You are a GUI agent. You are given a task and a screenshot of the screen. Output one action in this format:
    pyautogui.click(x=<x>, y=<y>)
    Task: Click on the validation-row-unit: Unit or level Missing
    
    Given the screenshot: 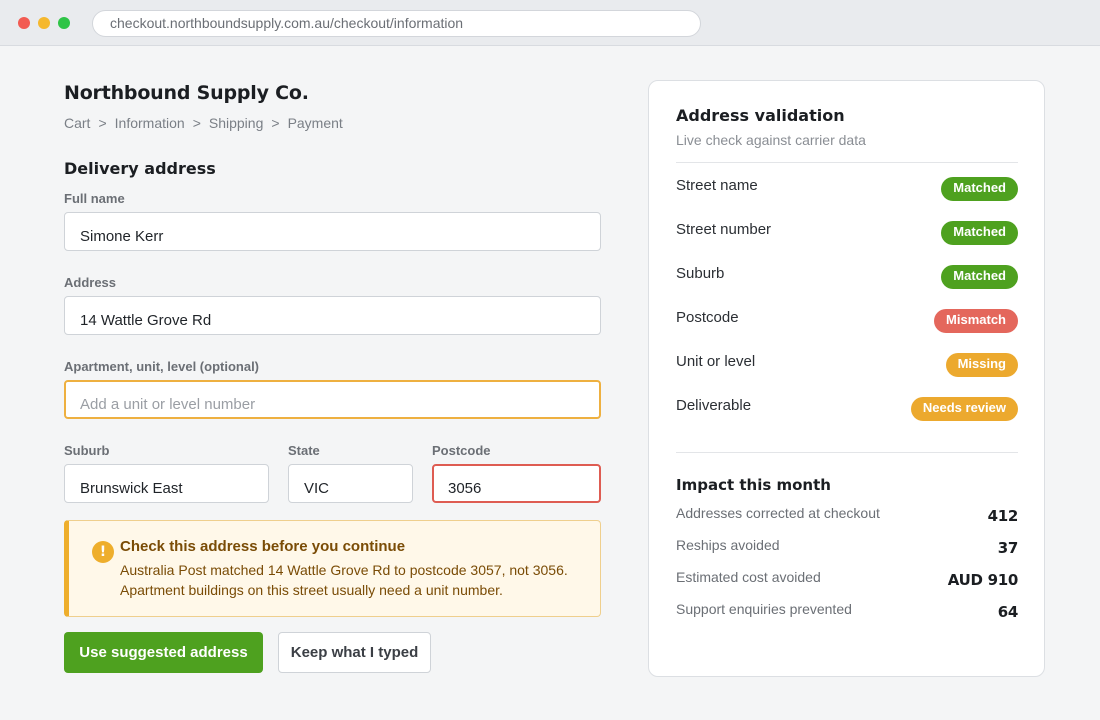 What is the action you would take?
    pyautogui.click(x=847, y=366)
    